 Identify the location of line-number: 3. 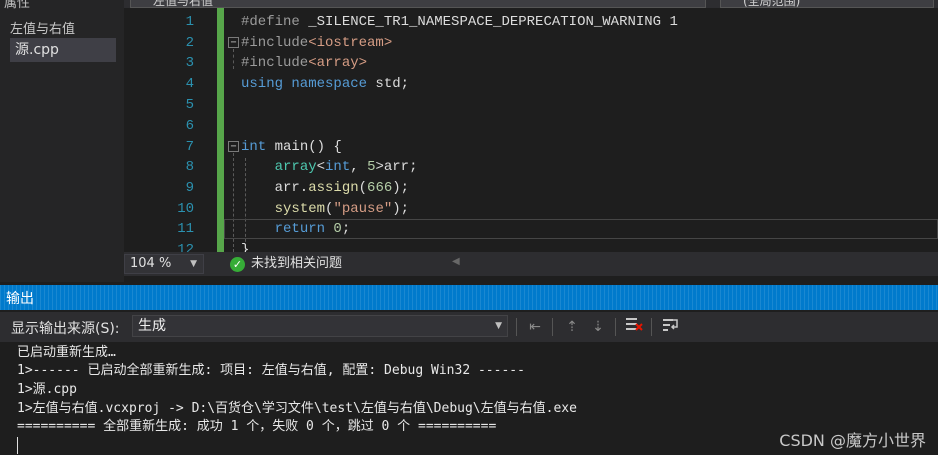
(189, 63).